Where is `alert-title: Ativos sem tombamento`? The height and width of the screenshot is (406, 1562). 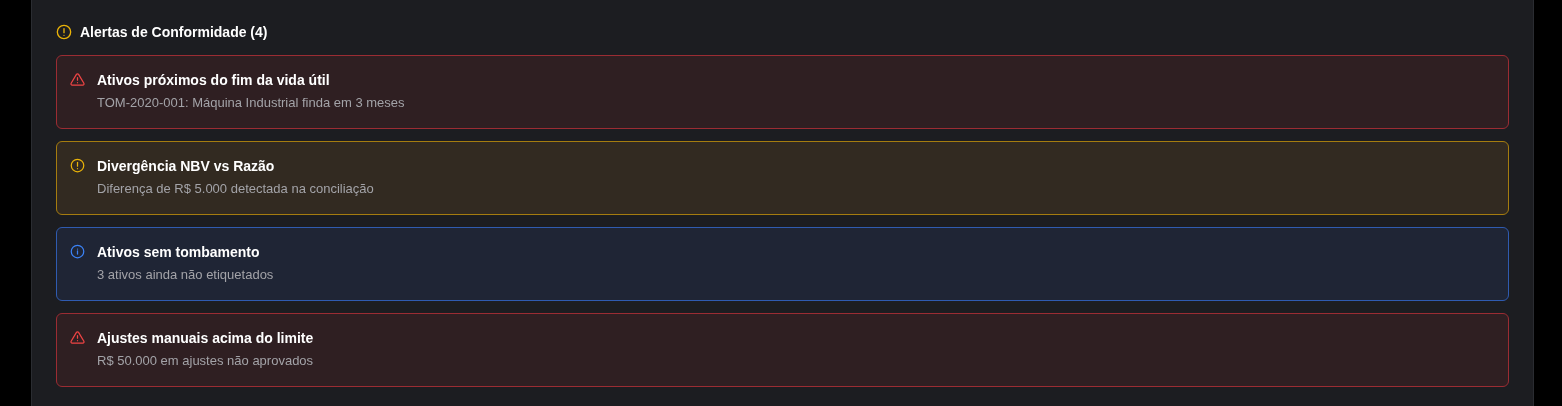
alert-title: Ativos sem tombamento is located at coordinates (179, 252).